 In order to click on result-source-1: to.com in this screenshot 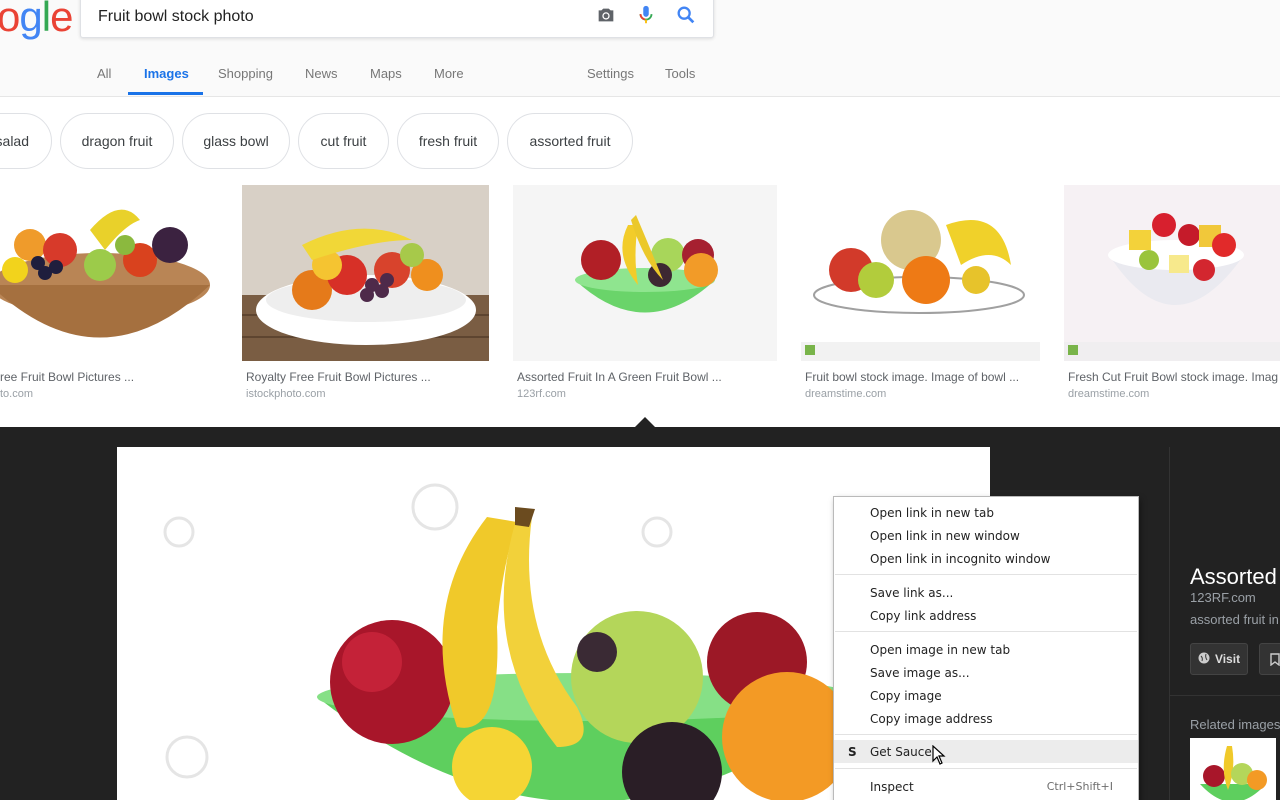, I will do `click(17, 394)`.